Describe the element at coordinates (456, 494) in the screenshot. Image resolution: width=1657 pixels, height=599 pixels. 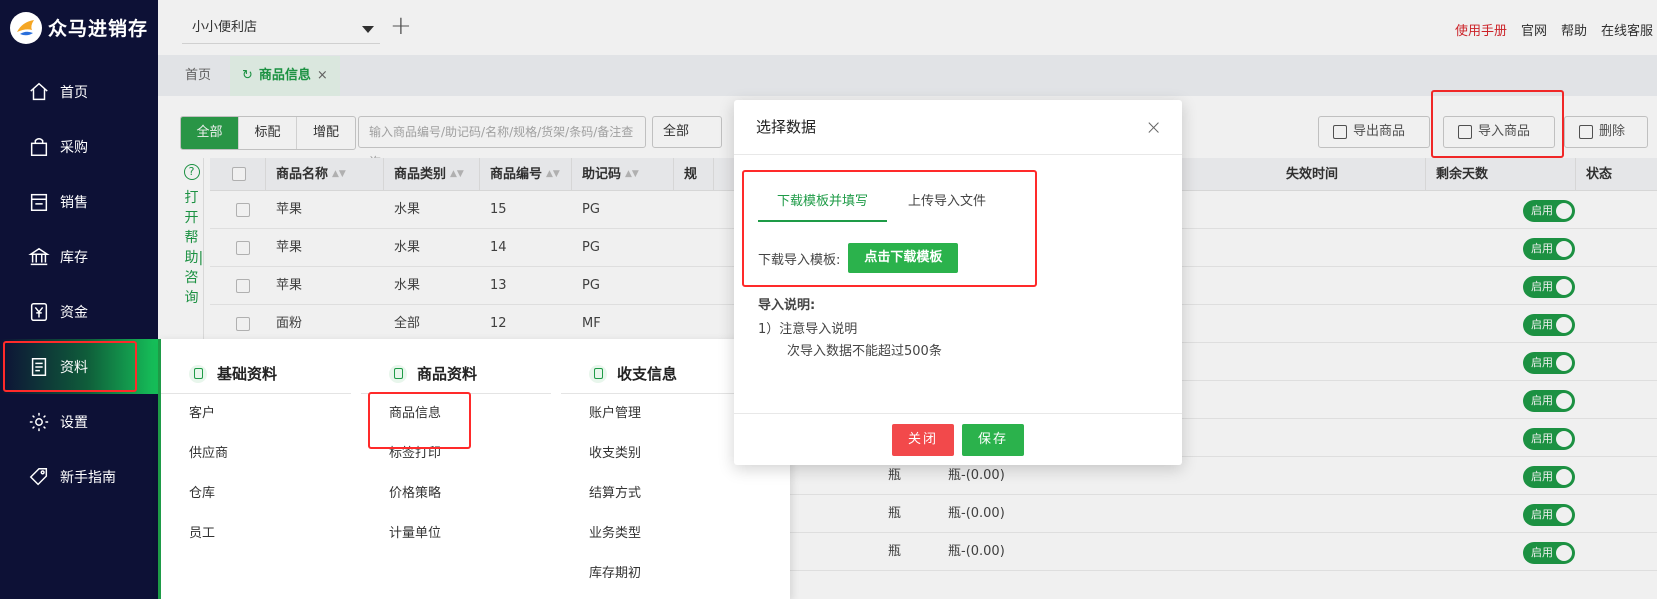
I see `menu-item-pricing: 价格策略` at that location.